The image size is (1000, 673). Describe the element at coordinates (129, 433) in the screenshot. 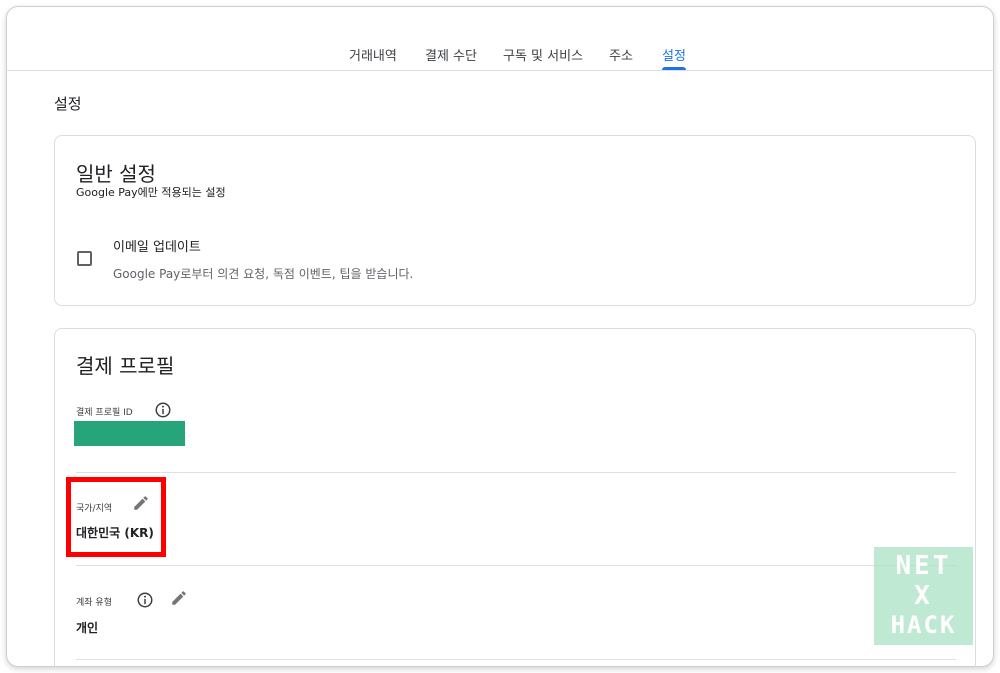

I see `profile-id-redacted-value` at that location.